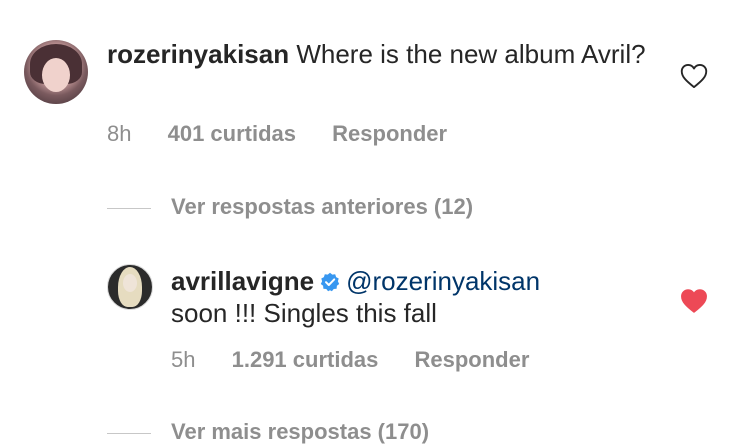 The image size is (750, 446). I want to click on comment-text: Where is the new album Avril?, so click(471, 54).